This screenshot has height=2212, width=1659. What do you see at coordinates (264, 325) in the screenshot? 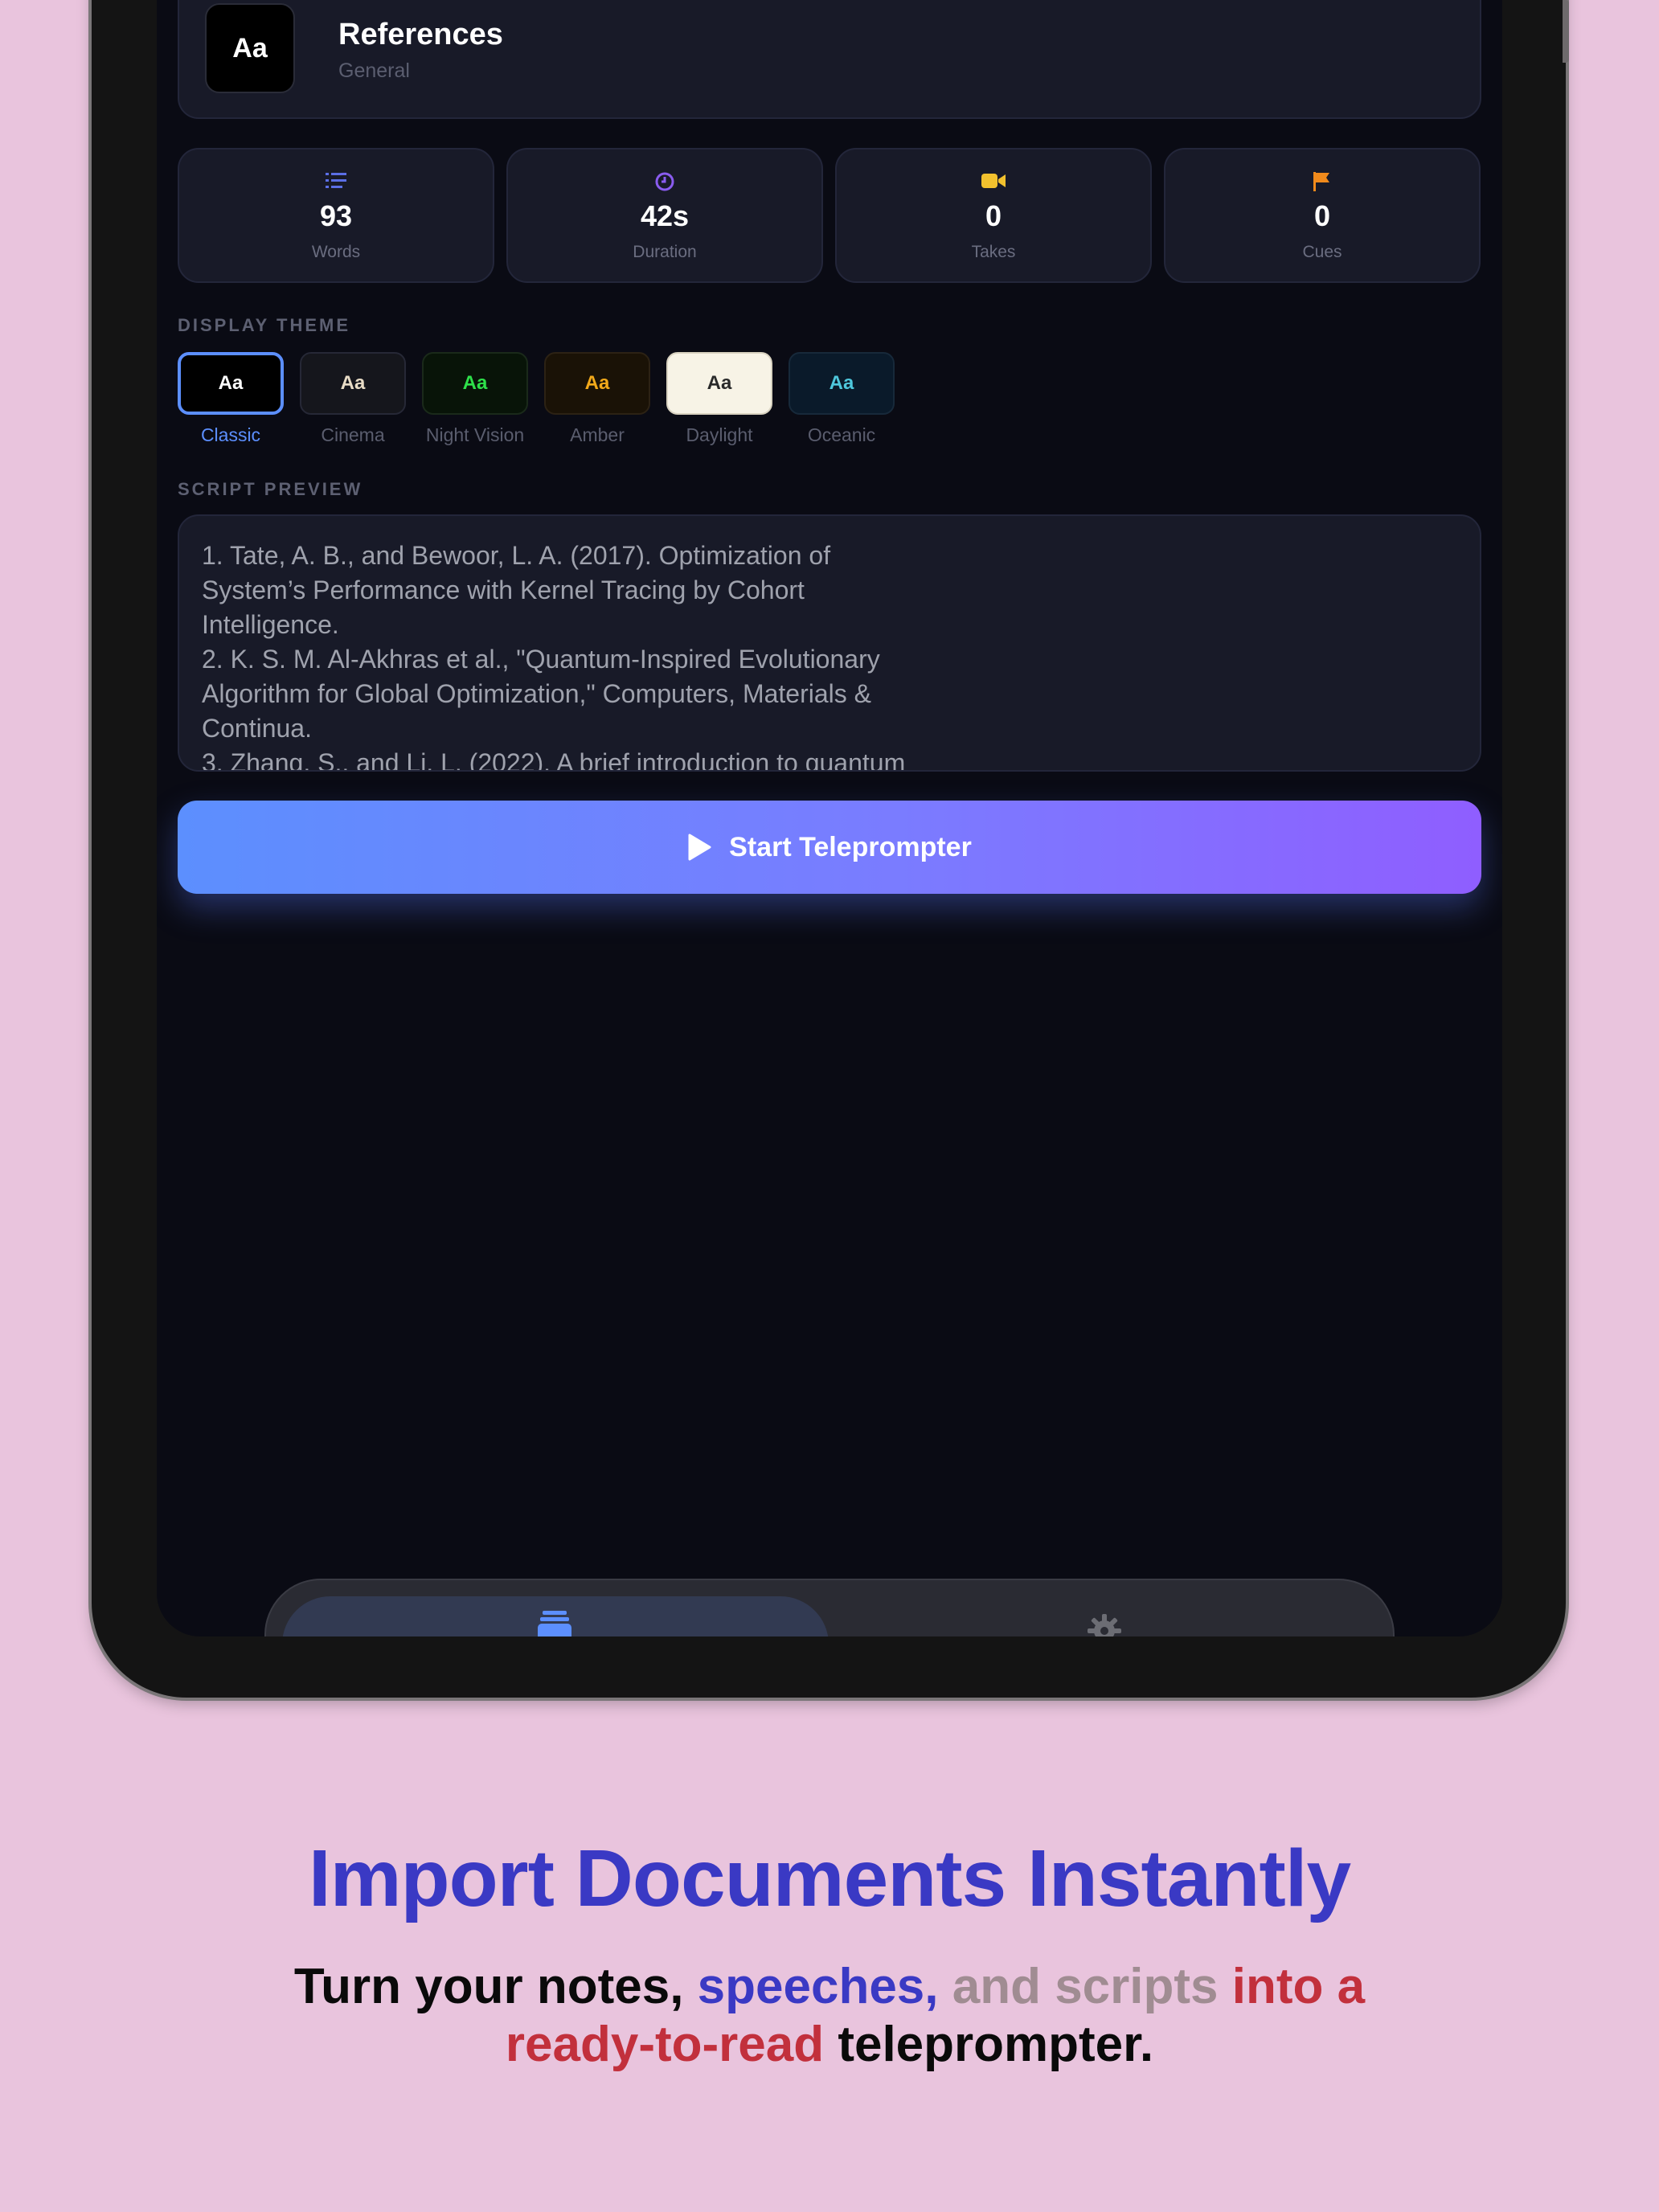
I see `display-theme-label: DISPLAY THEME` at bounding box center [264, 325].